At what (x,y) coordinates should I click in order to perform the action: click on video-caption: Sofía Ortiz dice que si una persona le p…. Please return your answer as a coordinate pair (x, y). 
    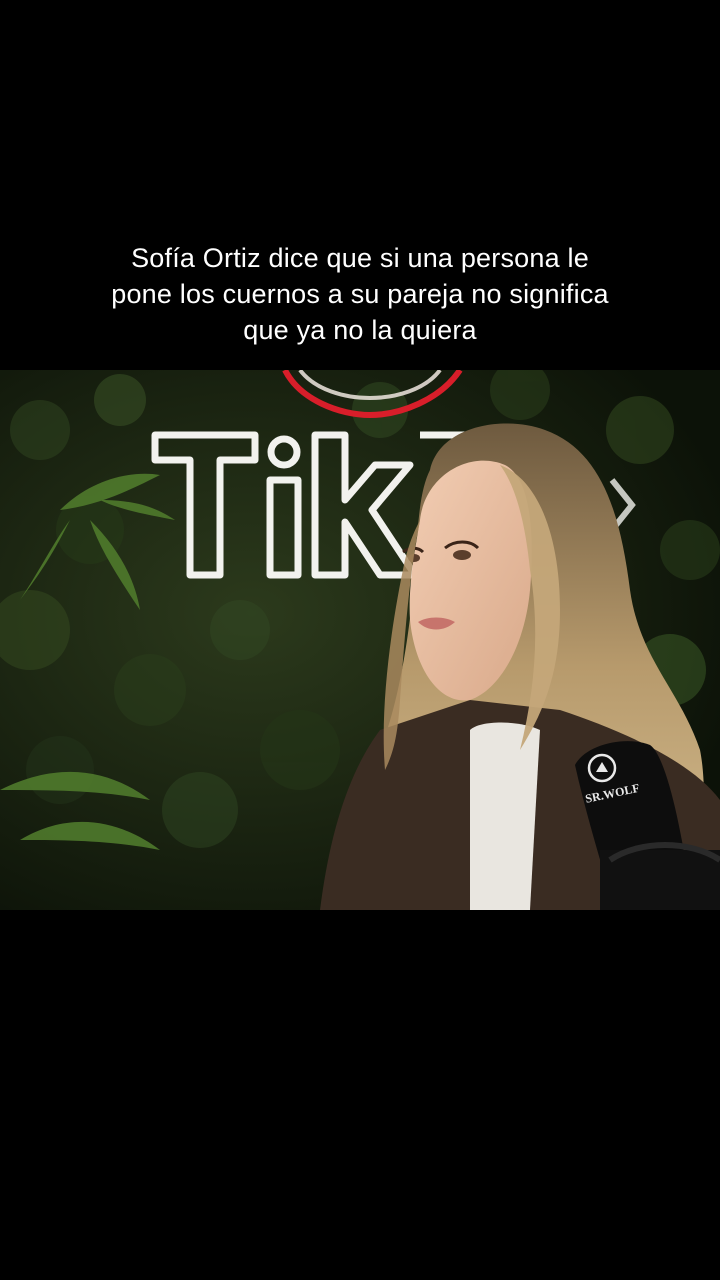
    Looking at the image, I should click on (360, 294).